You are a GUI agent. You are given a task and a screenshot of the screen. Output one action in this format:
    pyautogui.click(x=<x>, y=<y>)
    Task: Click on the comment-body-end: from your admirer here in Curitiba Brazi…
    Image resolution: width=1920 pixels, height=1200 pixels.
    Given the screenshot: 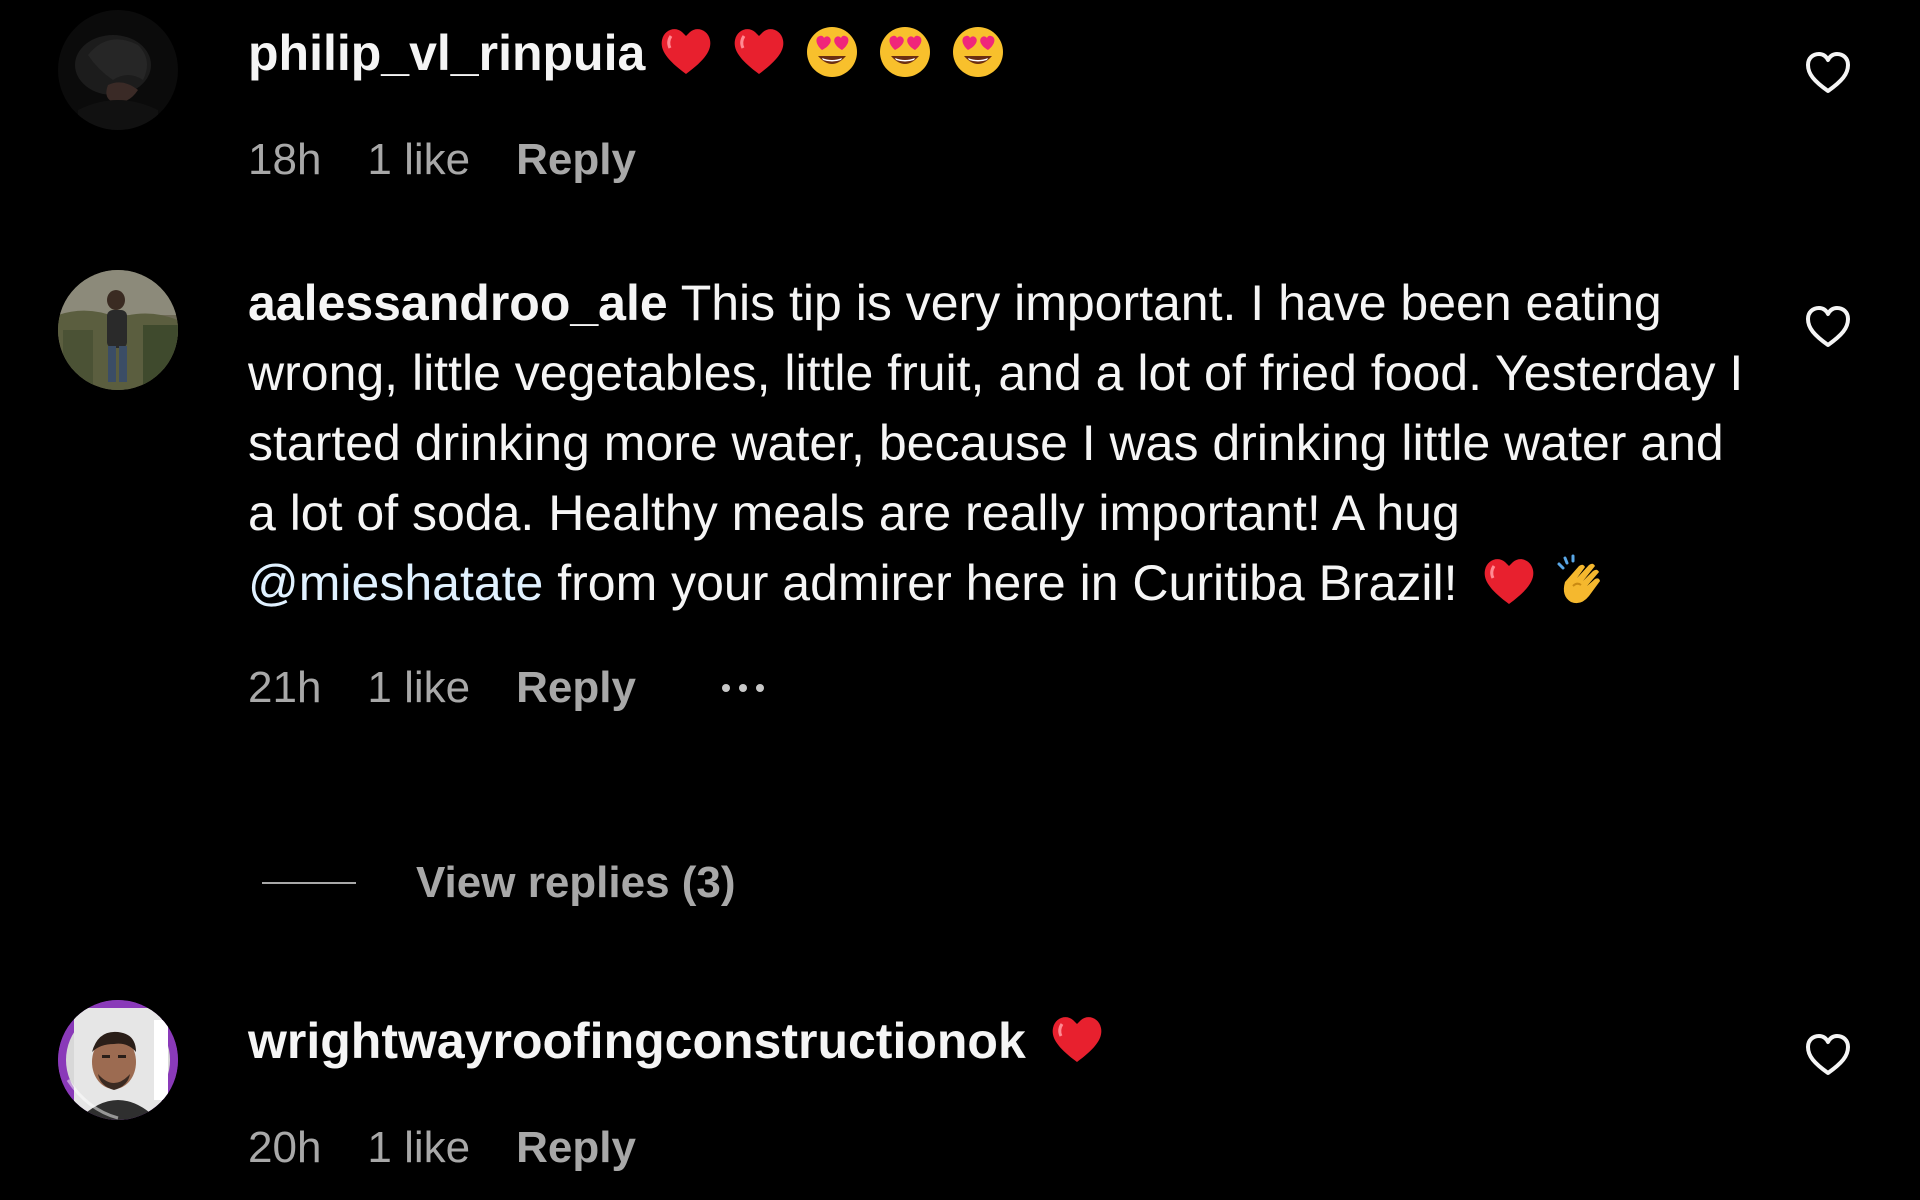 What is the action you would take?
    pyautogui.click(x=1000, y=583)
    